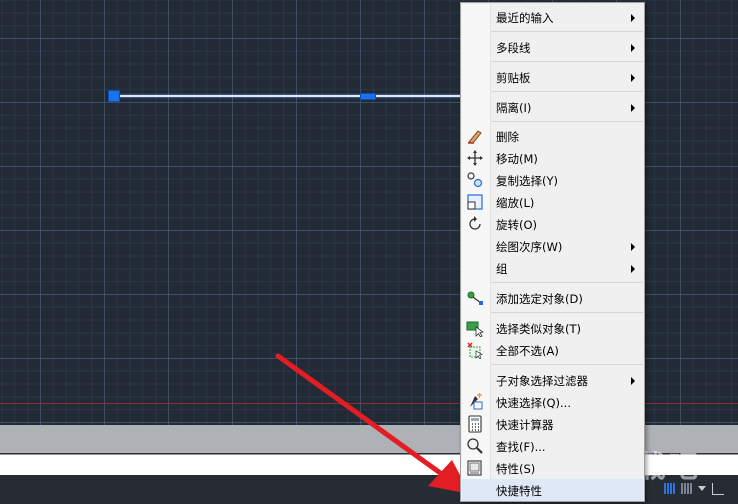  Describe the element at coordinates (552, 47) in the screenshot. I see `menu-item-polyline: 多段线` at that location.